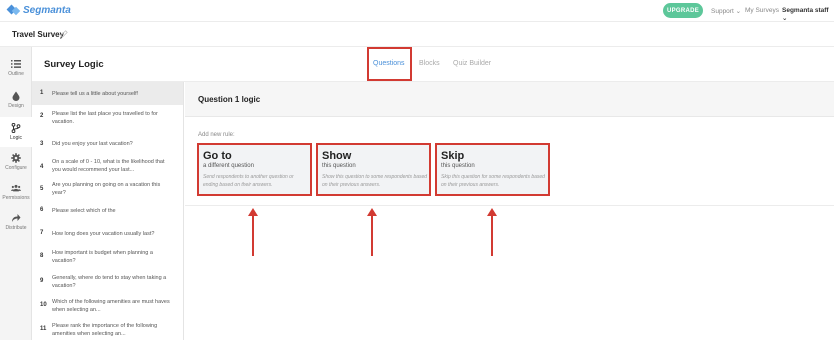 The image size is (834, 340). What do you see at coordinates (509, 99) in the screenshot?
I see `question-logic-header: Question 1 logic` at bounding box center [509, 99].